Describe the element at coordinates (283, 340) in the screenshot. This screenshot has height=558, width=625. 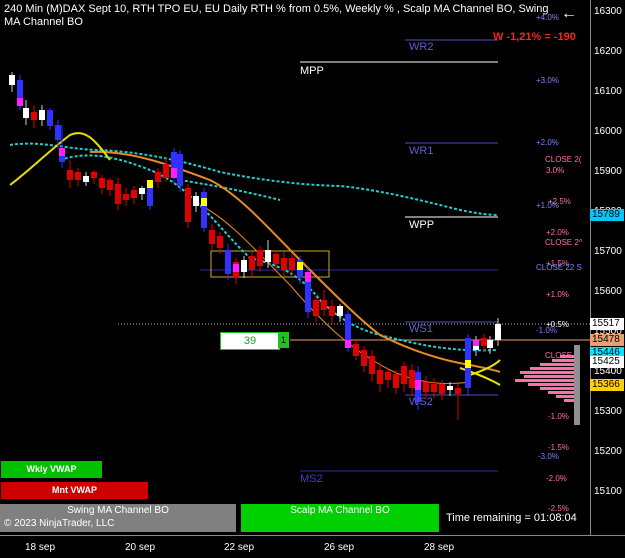
I see `bar-counter-badge: 1` at that location.